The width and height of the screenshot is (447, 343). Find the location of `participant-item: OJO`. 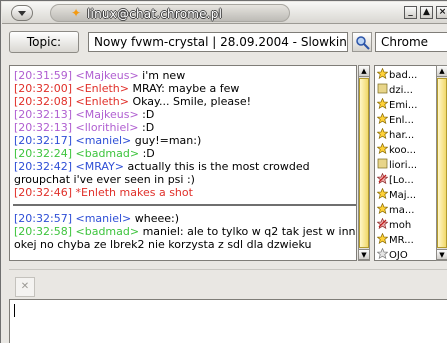

participant-item: OJO is located at coordinates (392, 254).